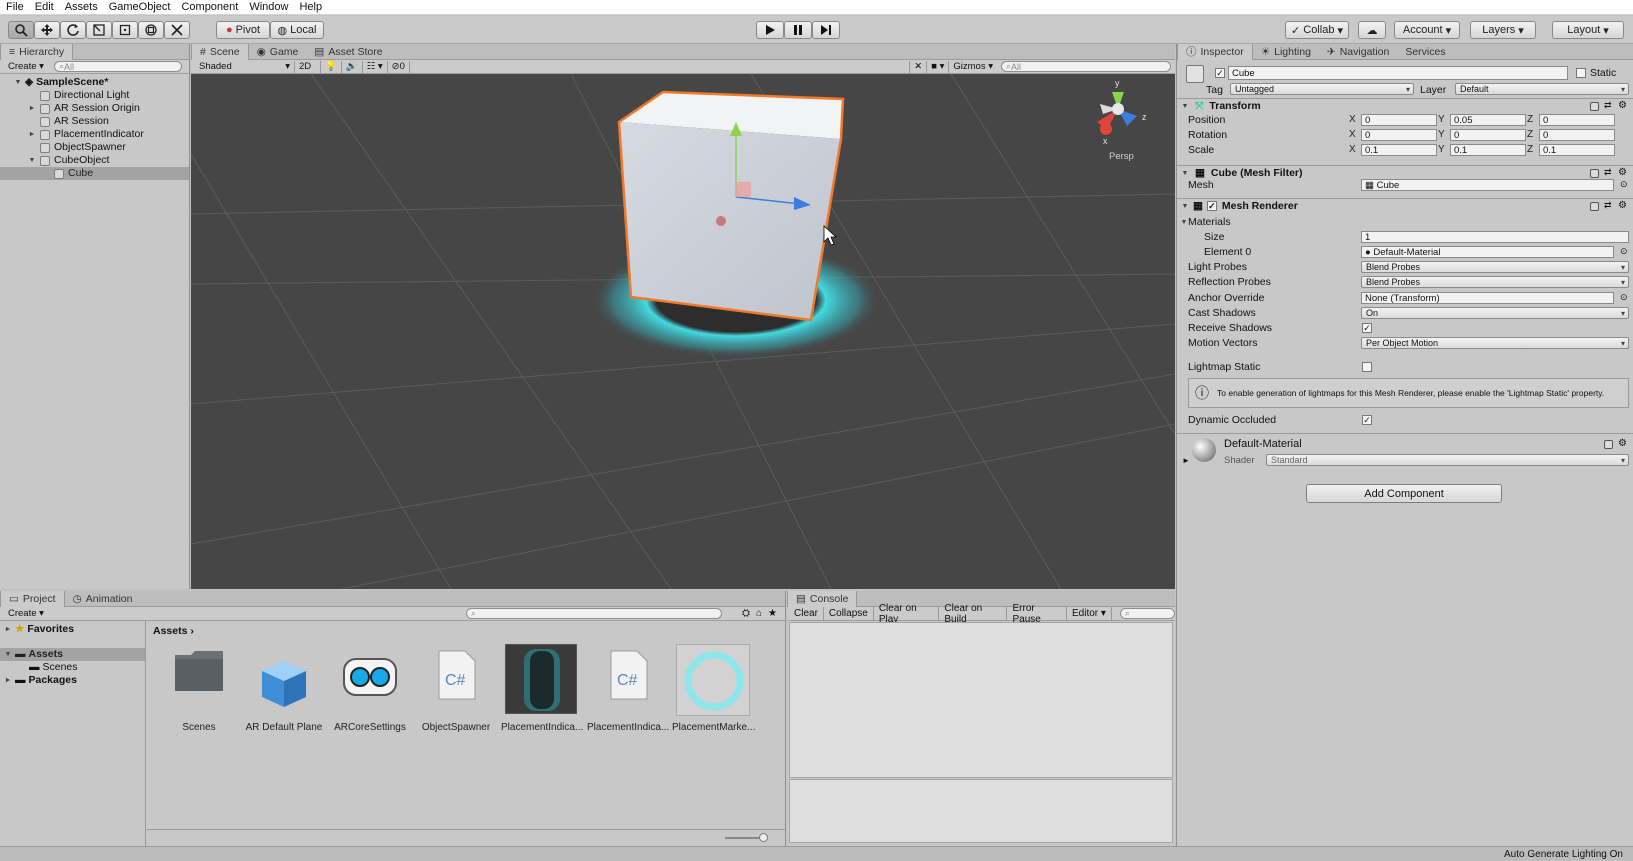 This screenshot has width=1633, height=861. What do you see at coordinates (209, 7) in the screenshot?
I see `menu-component: Component` at bounding box center [209, 7].